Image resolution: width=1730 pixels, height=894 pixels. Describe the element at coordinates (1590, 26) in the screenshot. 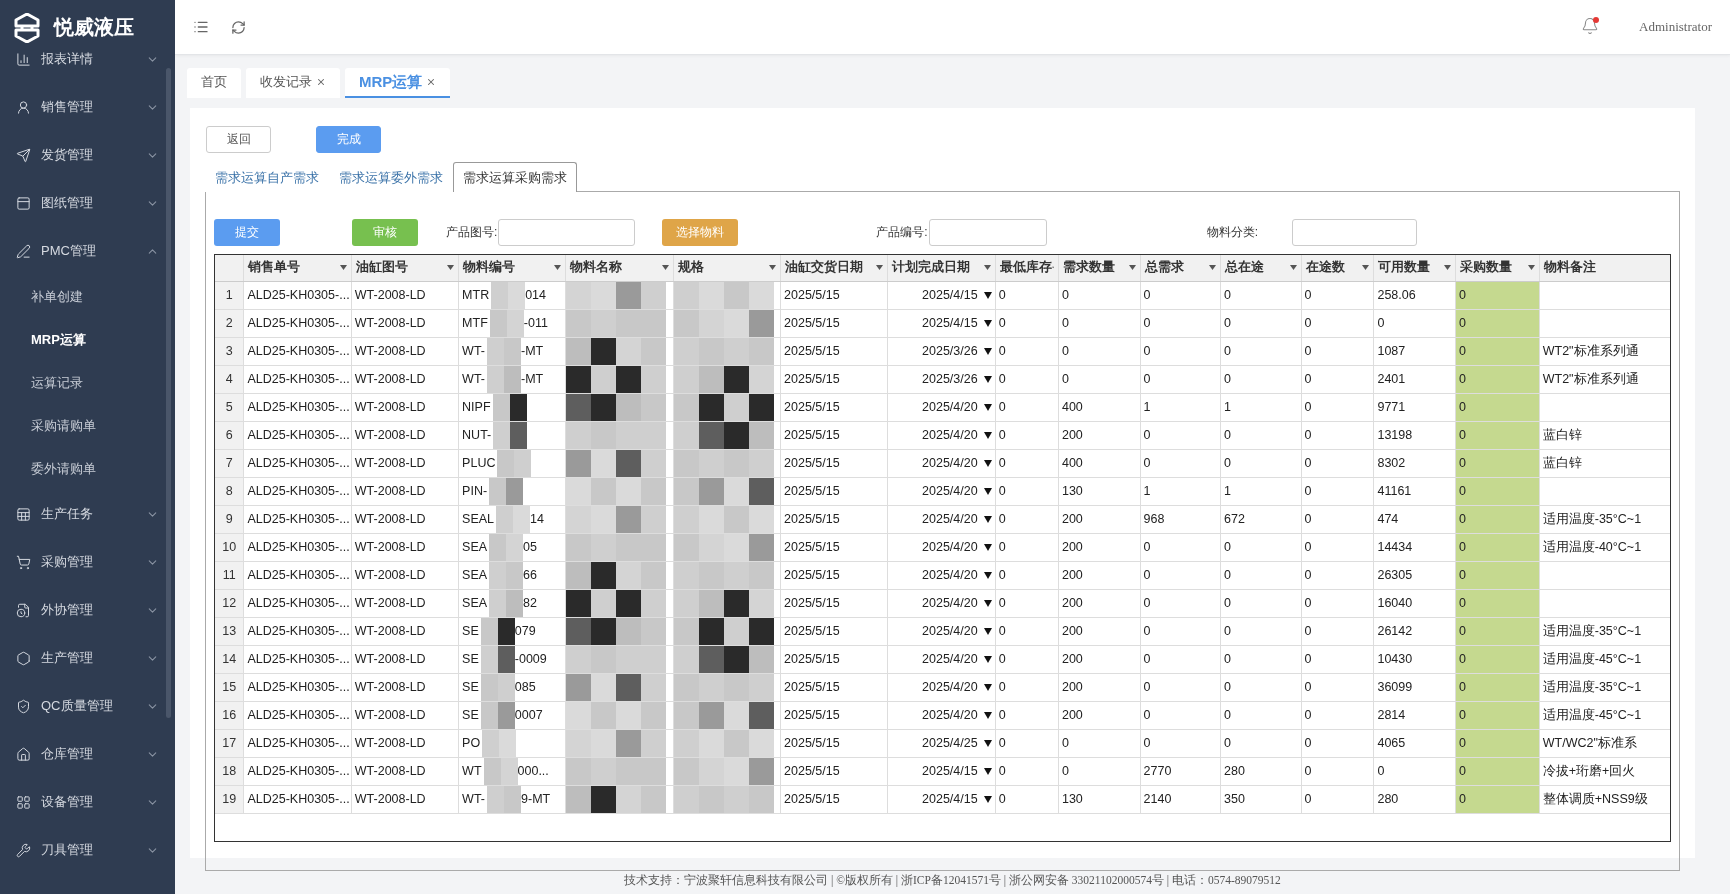

I see `bell-icon` at that location.